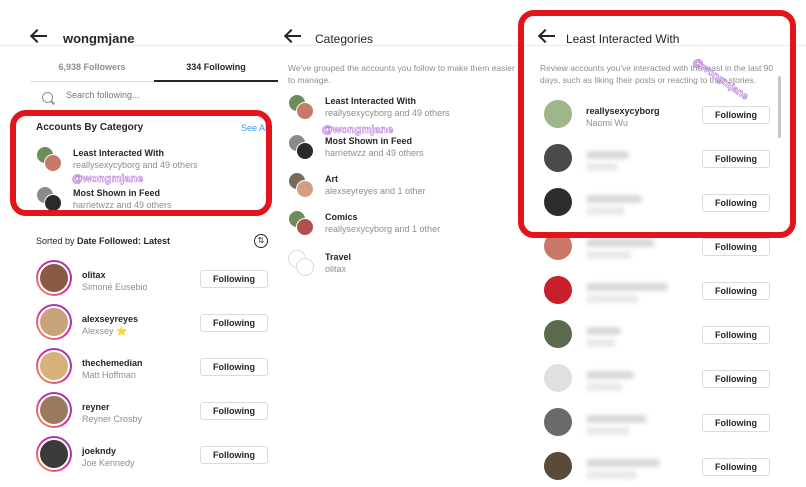 This screenshot has width=806, height=487. I want to click on user-row: reallysexycyborg Naomi Wu Following, so click(662, 116).